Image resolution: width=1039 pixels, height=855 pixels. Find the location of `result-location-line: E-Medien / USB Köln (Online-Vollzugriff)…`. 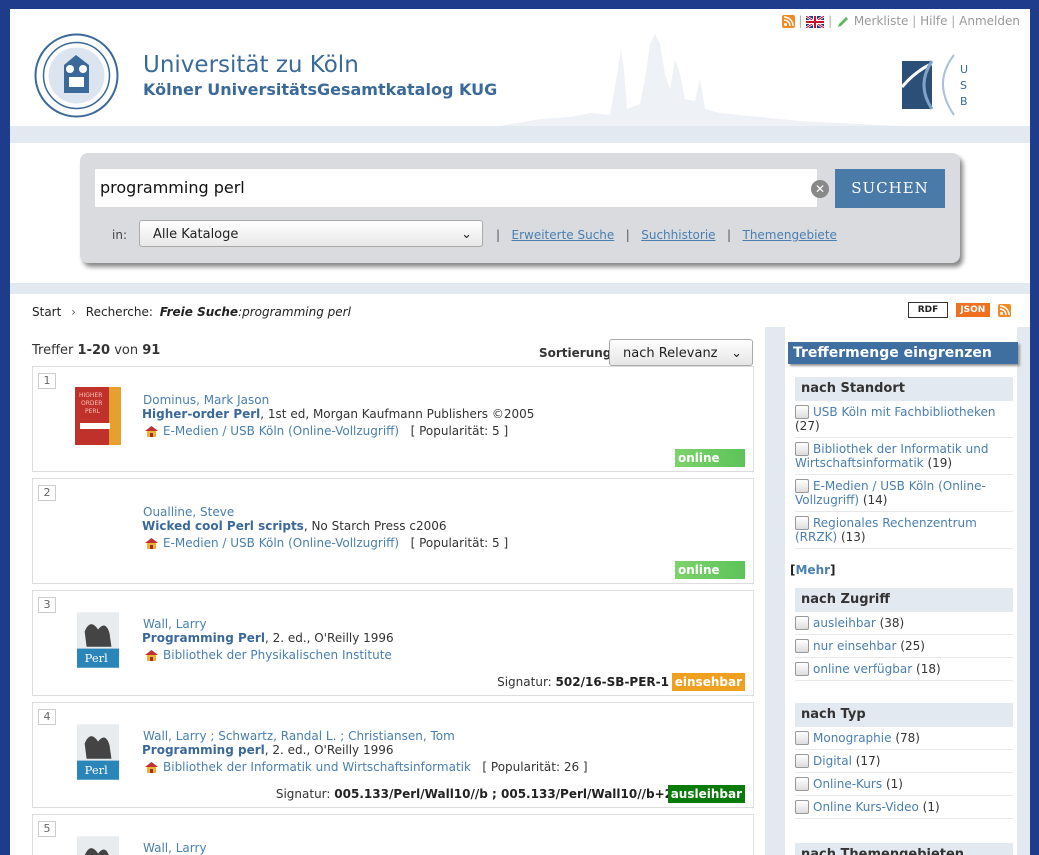

result-location-line: E-Medien / USB Köln (Online-Vollzugriff)… is located at coordinates (326, 543).